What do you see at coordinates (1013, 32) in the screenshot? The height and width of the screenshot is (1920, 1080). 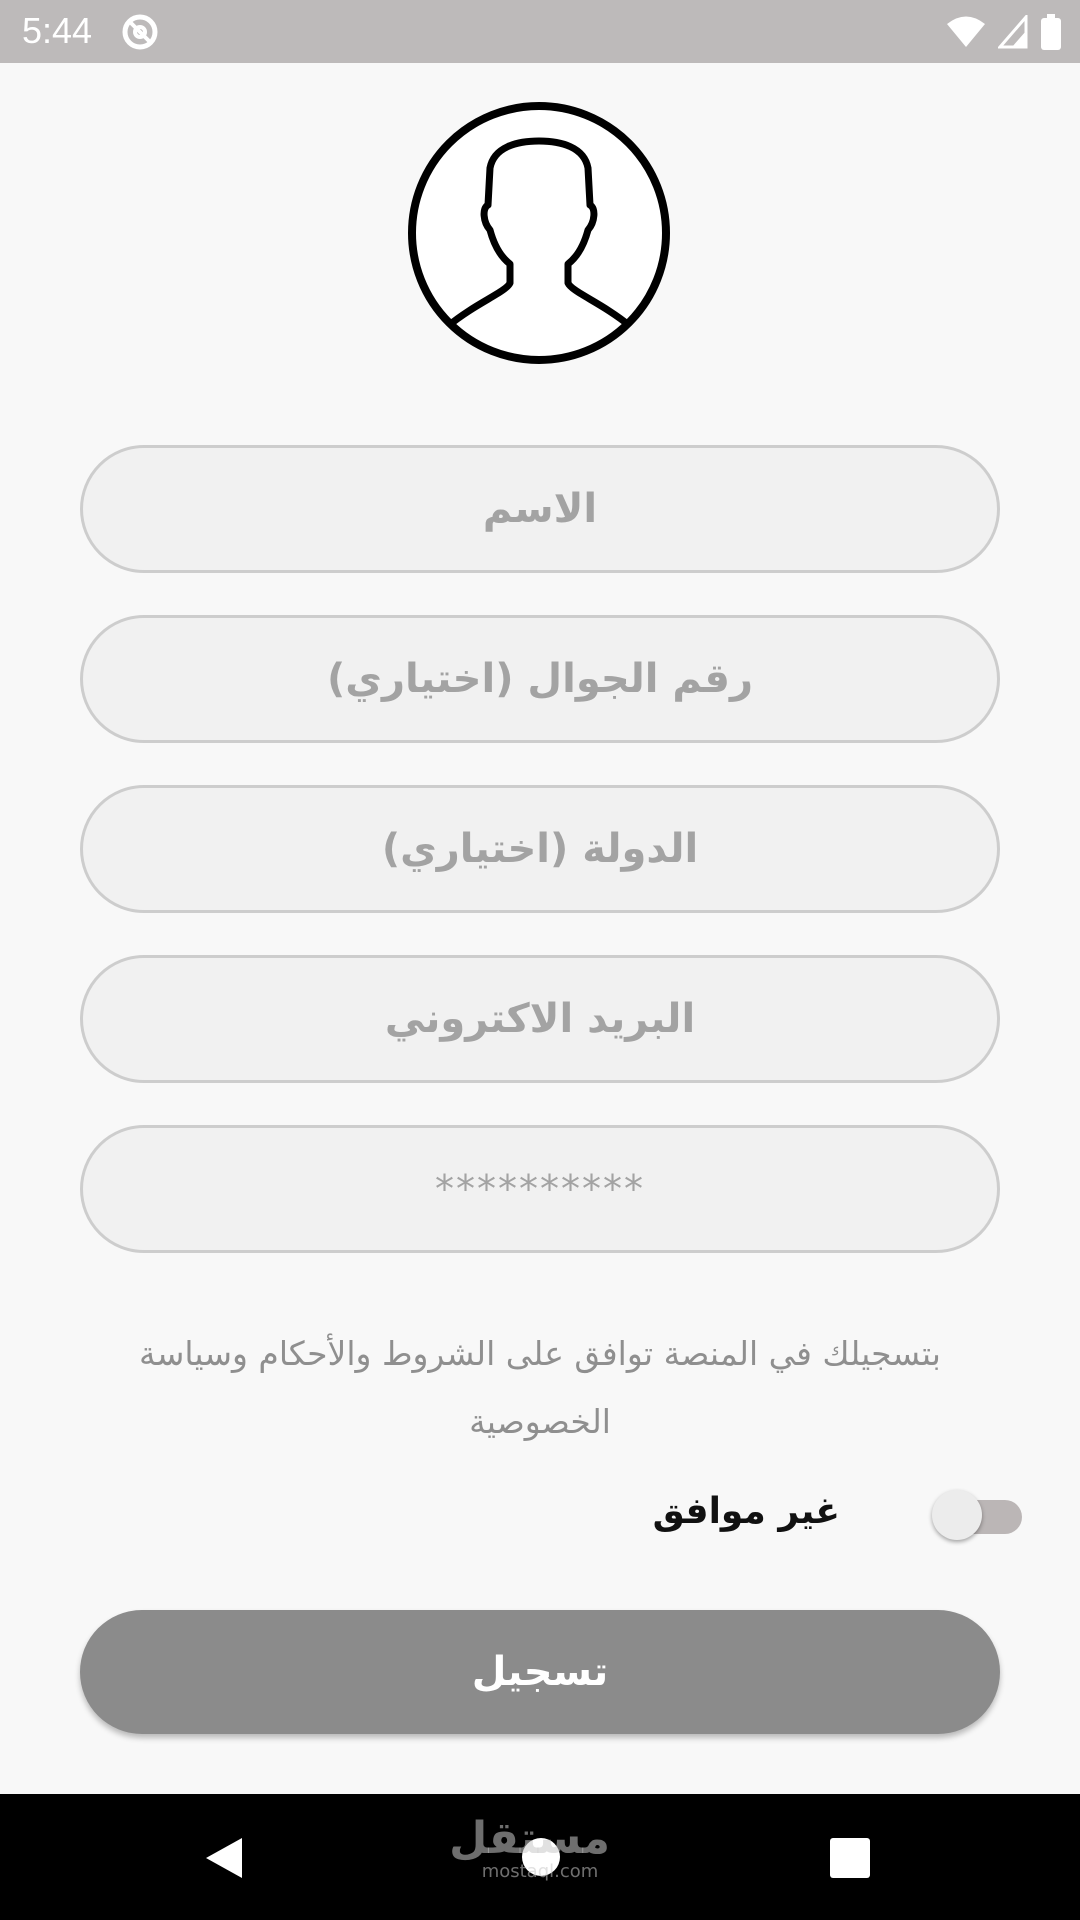 I see `cell-signal-icon` at bounding box center [1013, 32].